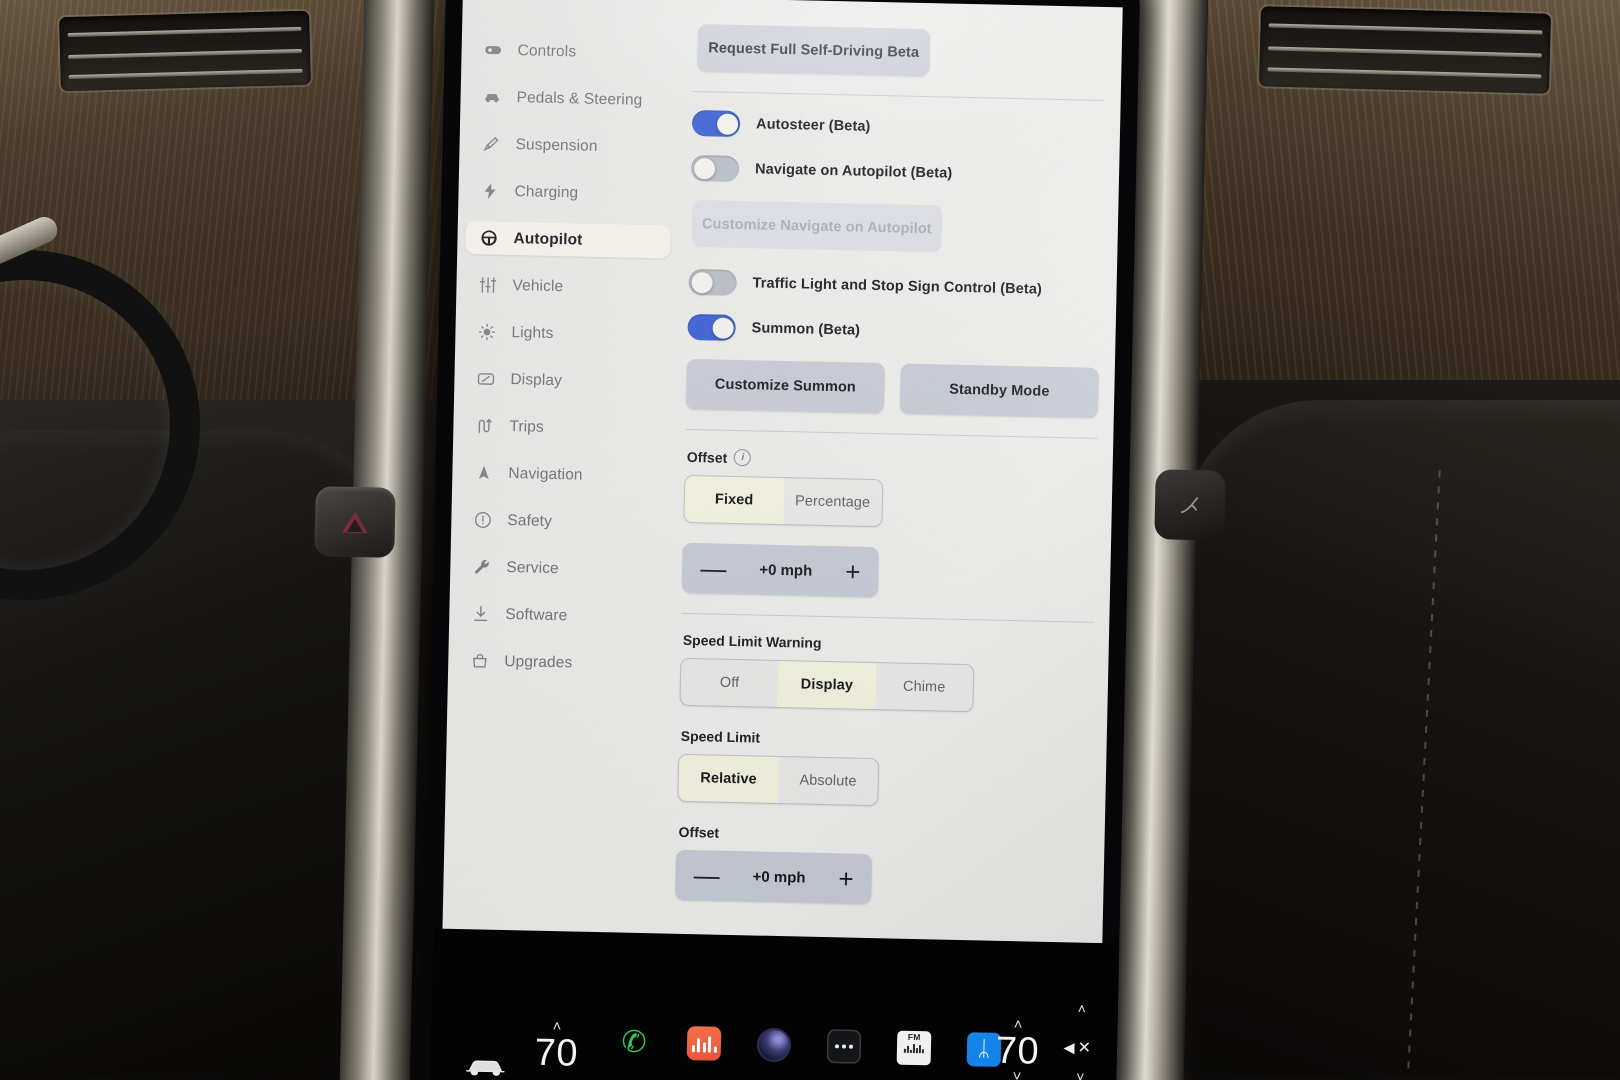 This screenshot has width=1620, height=1080. What do you see at coordinates (545, 474) in the screenshot?
I see `sidebar-item-label: Navigation` at bounding box center [545, 474].